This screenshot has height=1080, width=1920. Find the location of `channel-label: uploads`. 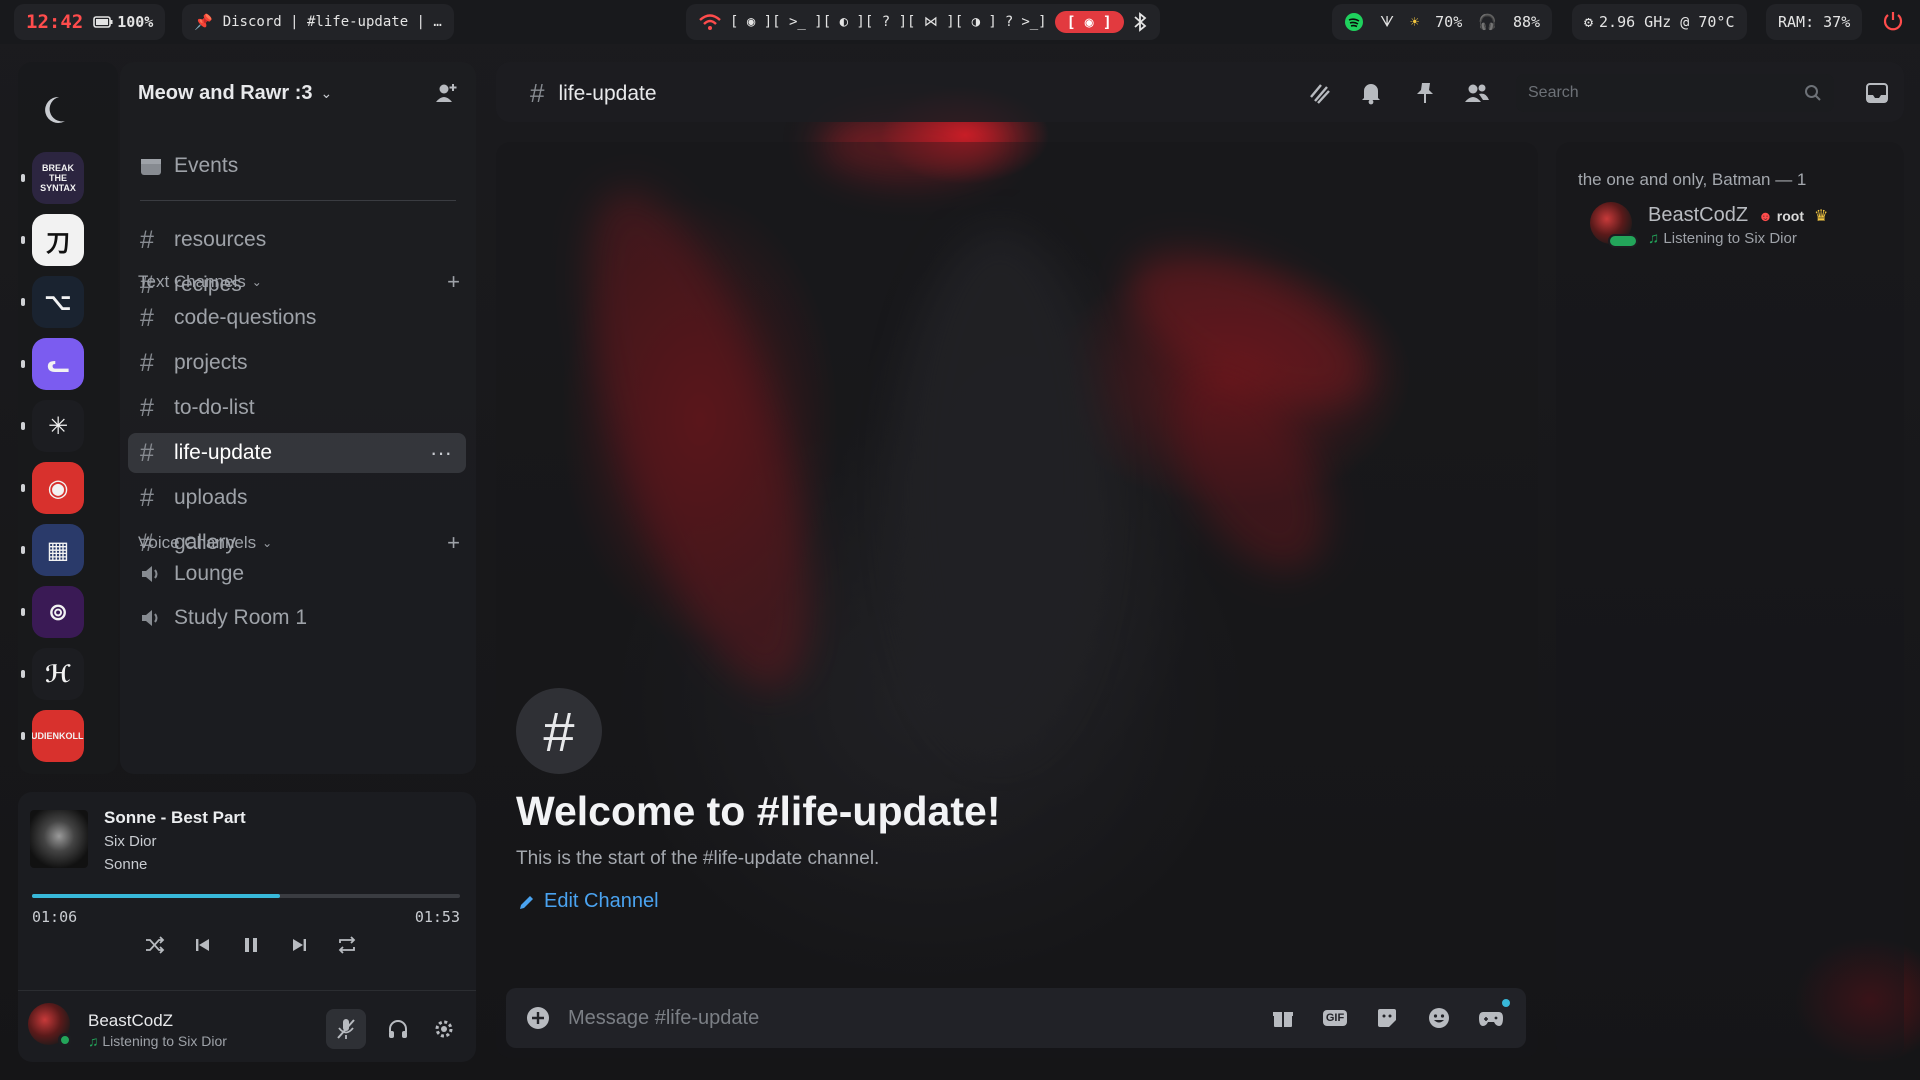

channel-label: uploads is located at coordinates (211, 497).